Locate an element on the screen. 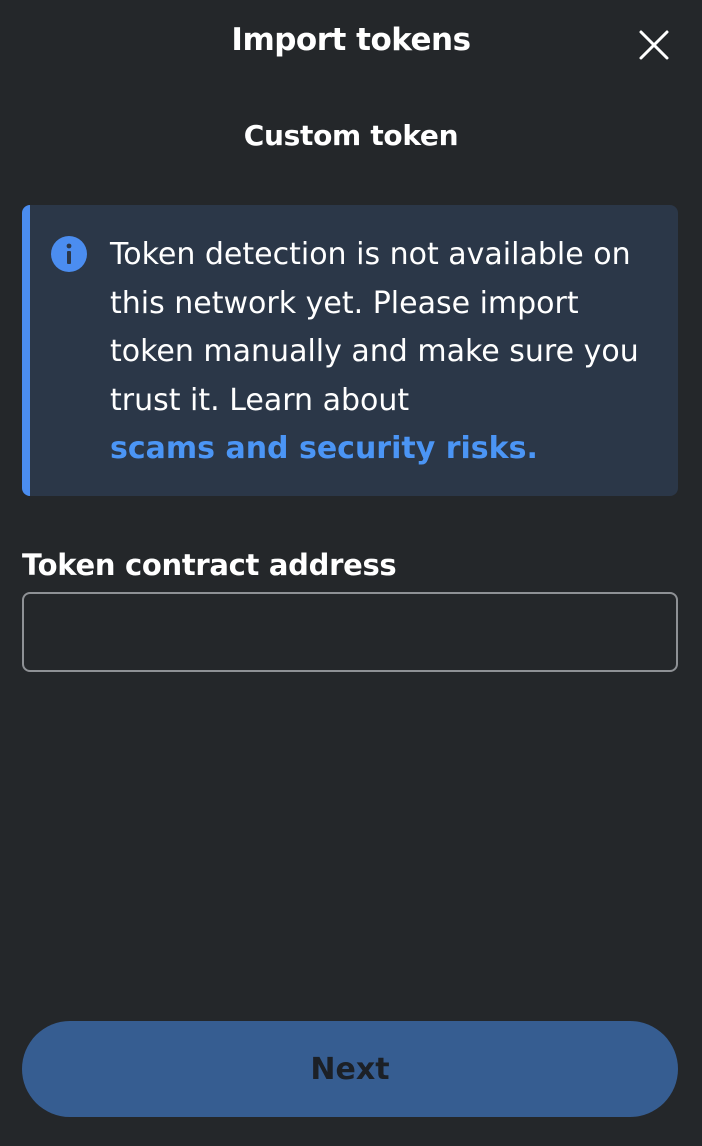 The image size is (702, 1146). next-button: Next is located at coordinates (350, 1069).